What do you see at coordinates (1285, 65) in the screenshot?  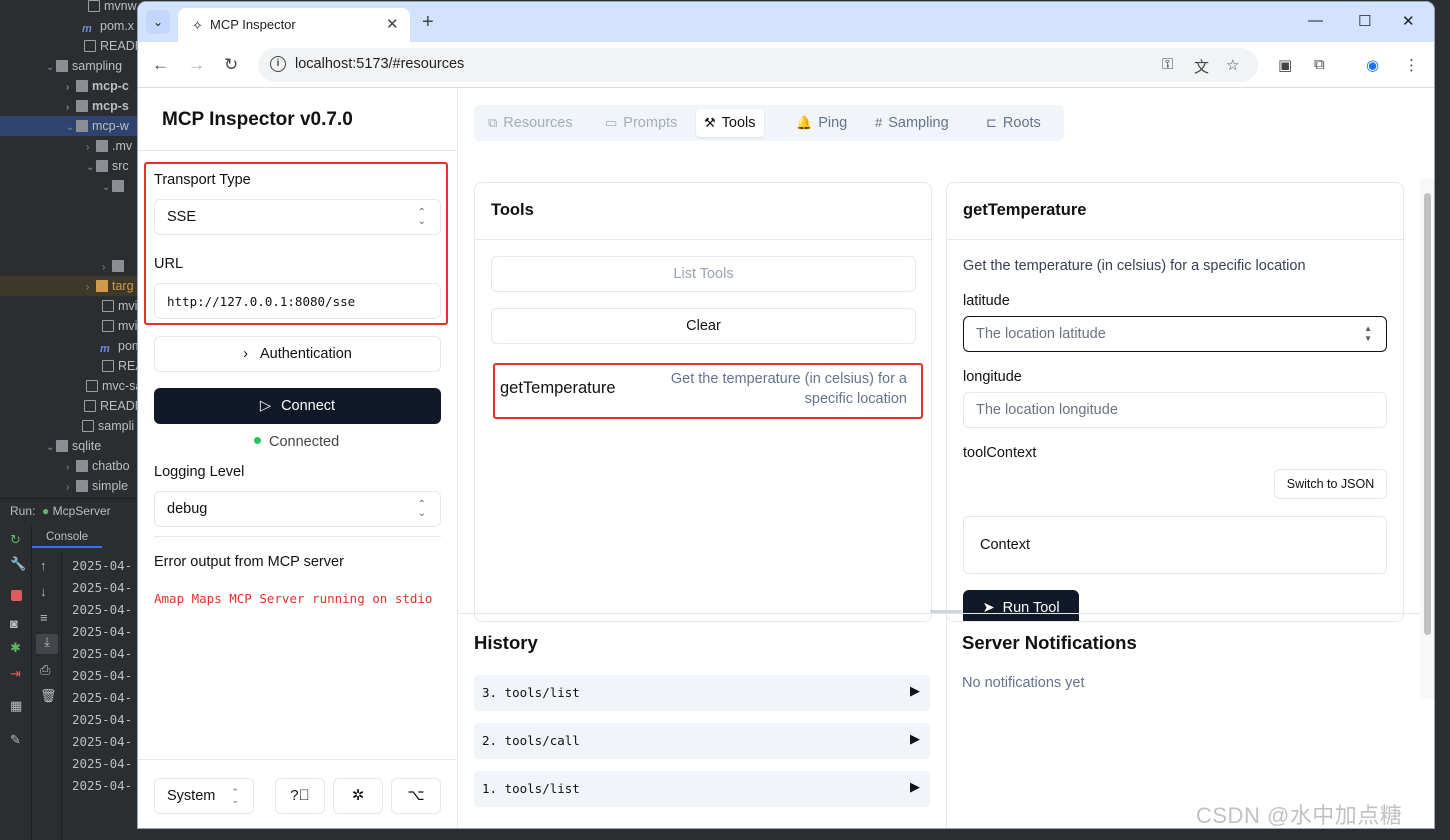 I see `extension-app-icon: ▣` at bounding box center [1285, 65].